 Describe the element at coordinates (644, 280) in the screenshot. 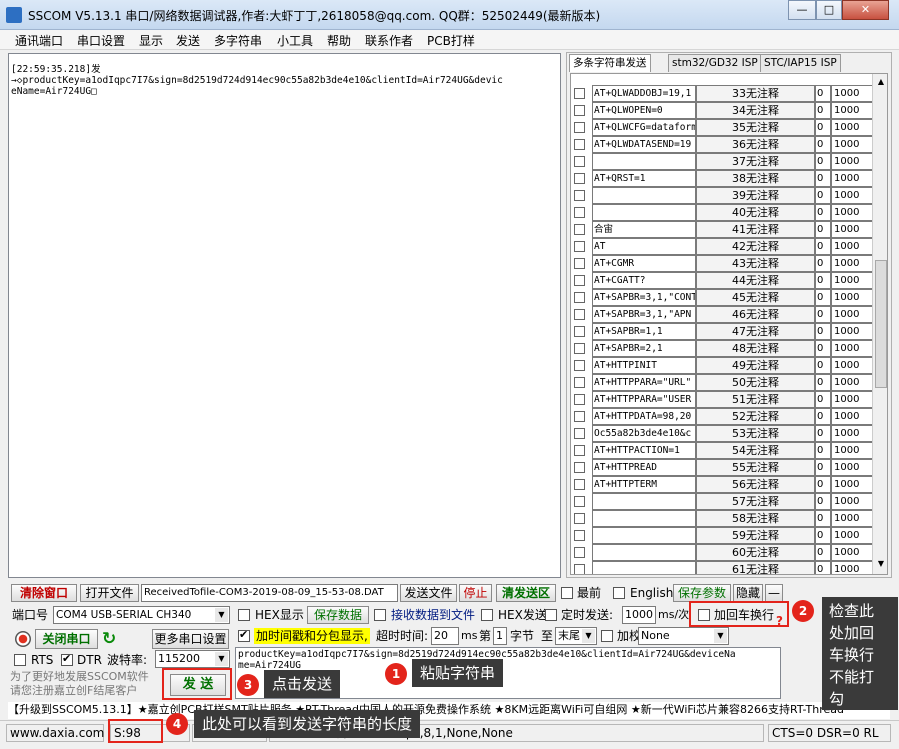

I see `row-command-input: AT+CGATT?` at that location.